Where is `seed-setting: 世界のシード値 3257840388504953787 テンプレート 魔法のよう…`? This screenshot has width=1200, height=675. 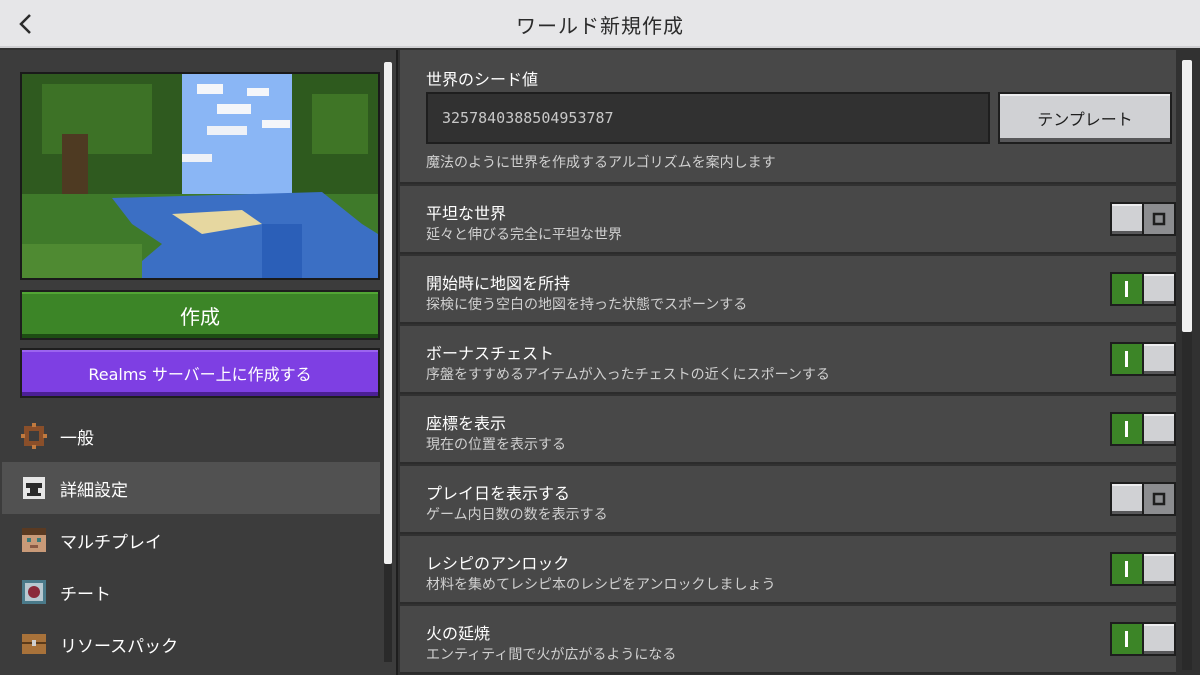
seed-setting: 世界のシード値 3257840388504953787 テンプレート 魔法のよう… is located at coordinates (788, 117).